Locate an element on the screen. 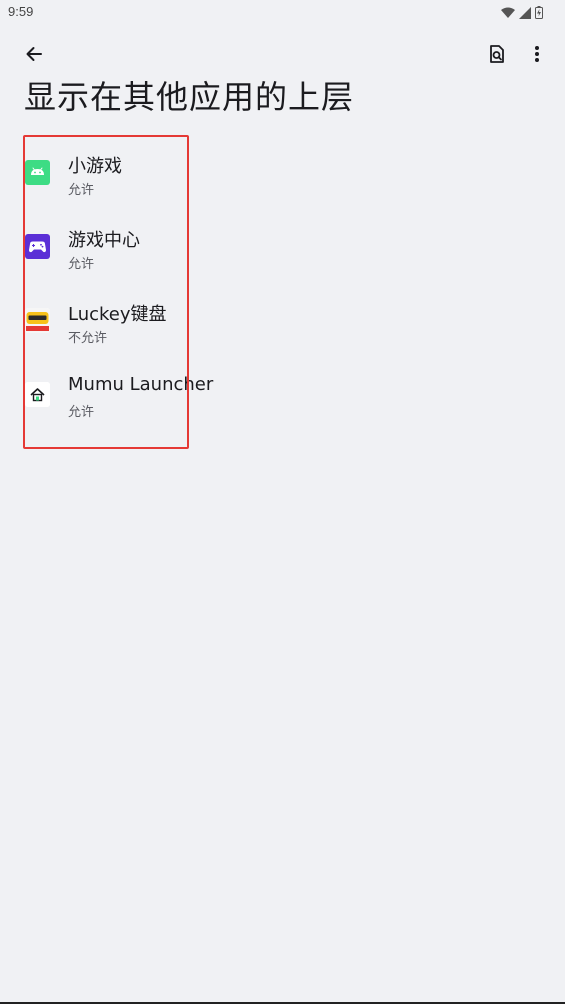  arrow-back-icon is located at coordinates (34, 54).